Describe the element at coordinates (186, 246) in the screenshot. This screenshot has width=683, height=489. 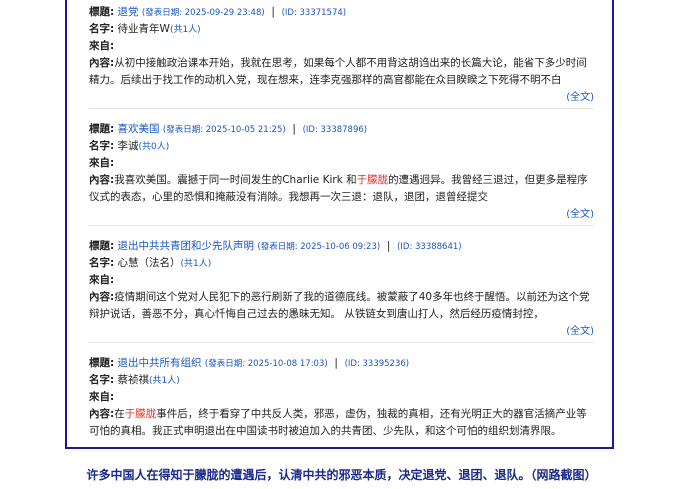
I see `entry-title-link: 退出中共共青团和少先队声明` at that location.